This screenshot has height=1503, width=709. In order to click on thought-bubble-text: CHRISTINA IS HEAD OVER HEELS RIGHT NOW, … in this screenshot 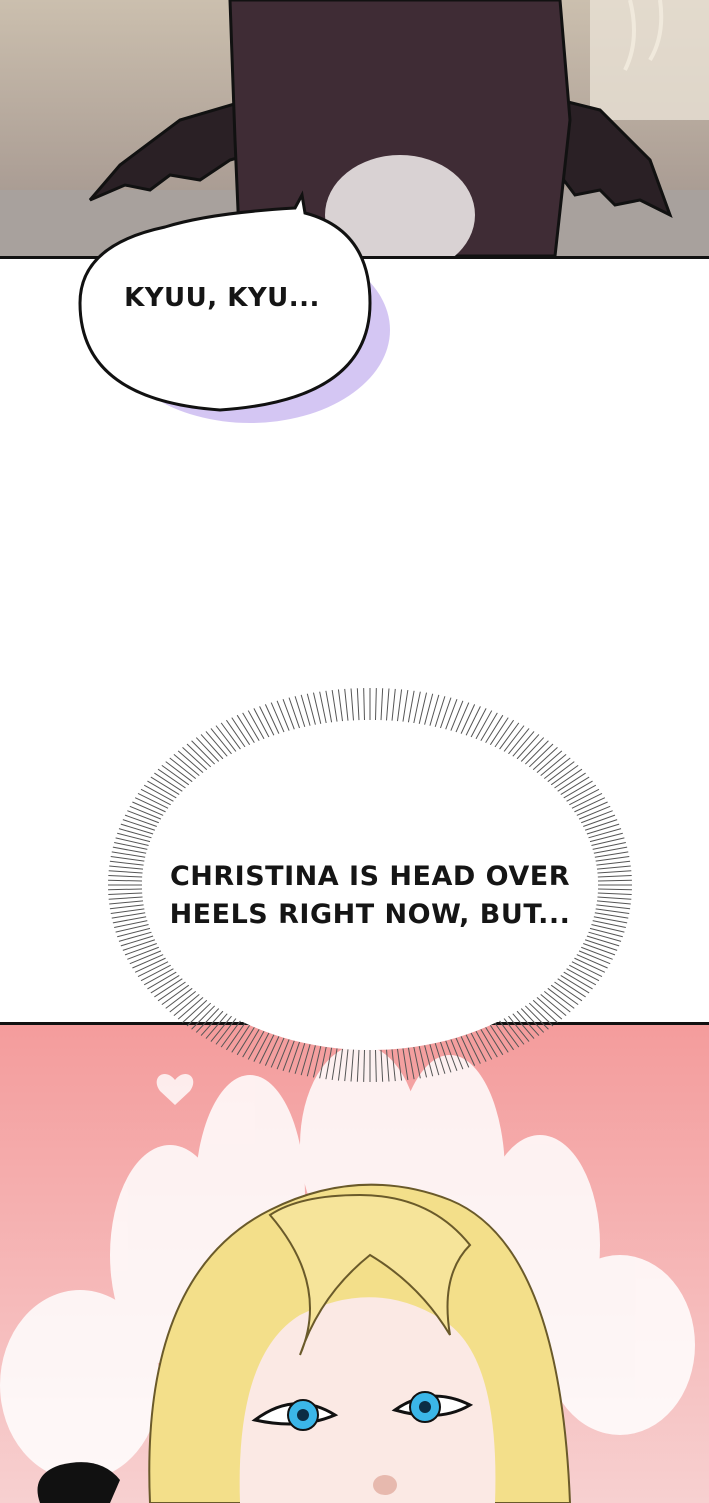, I will do `click(370, 895)`.